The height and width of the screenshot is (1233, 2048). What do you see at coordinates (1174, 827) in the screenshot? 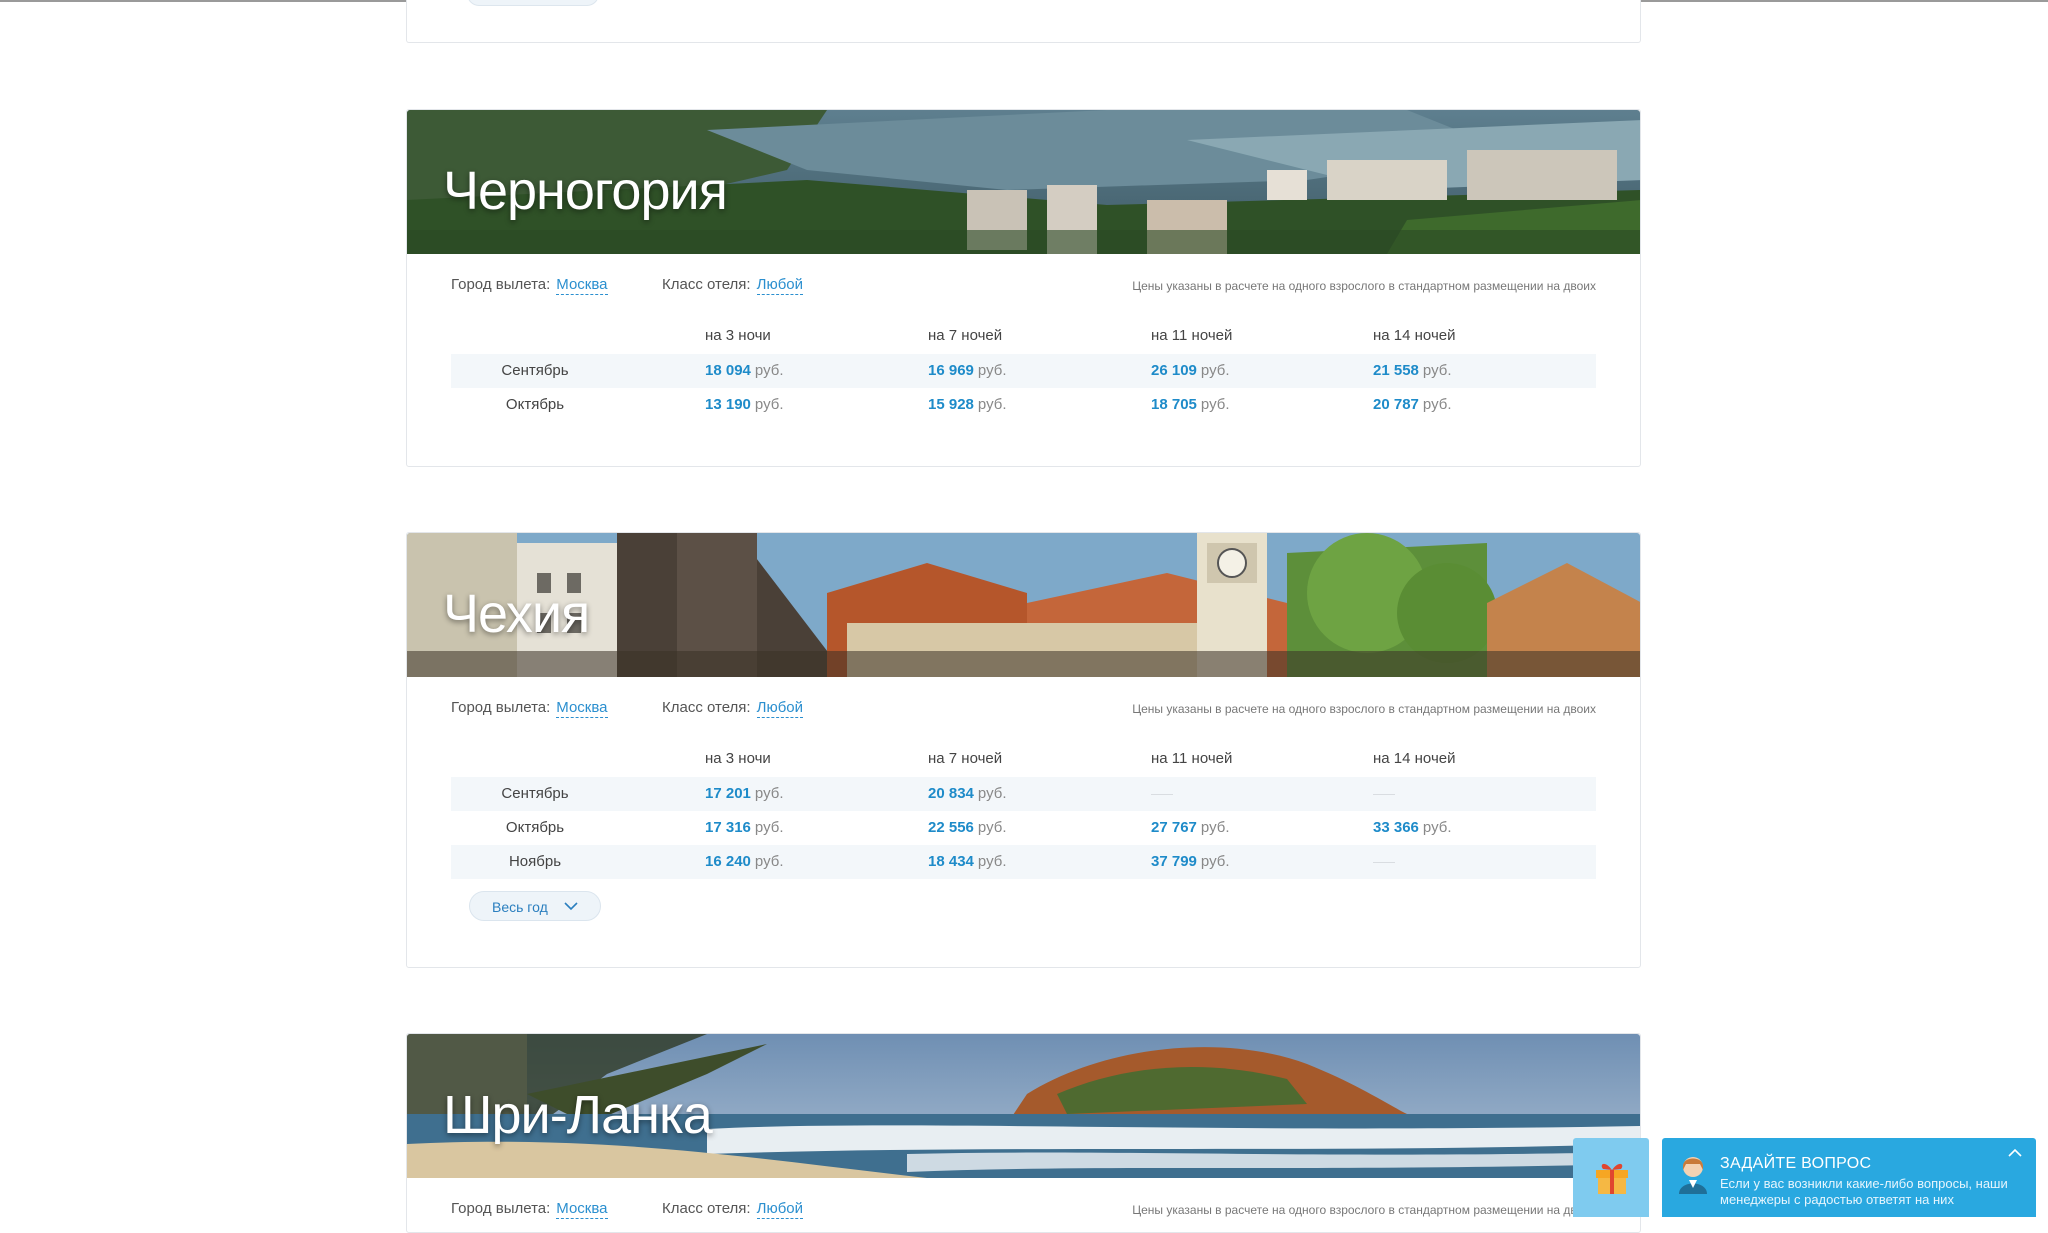
I see `price-value: 27 767` at bounding box center [1174, 827].